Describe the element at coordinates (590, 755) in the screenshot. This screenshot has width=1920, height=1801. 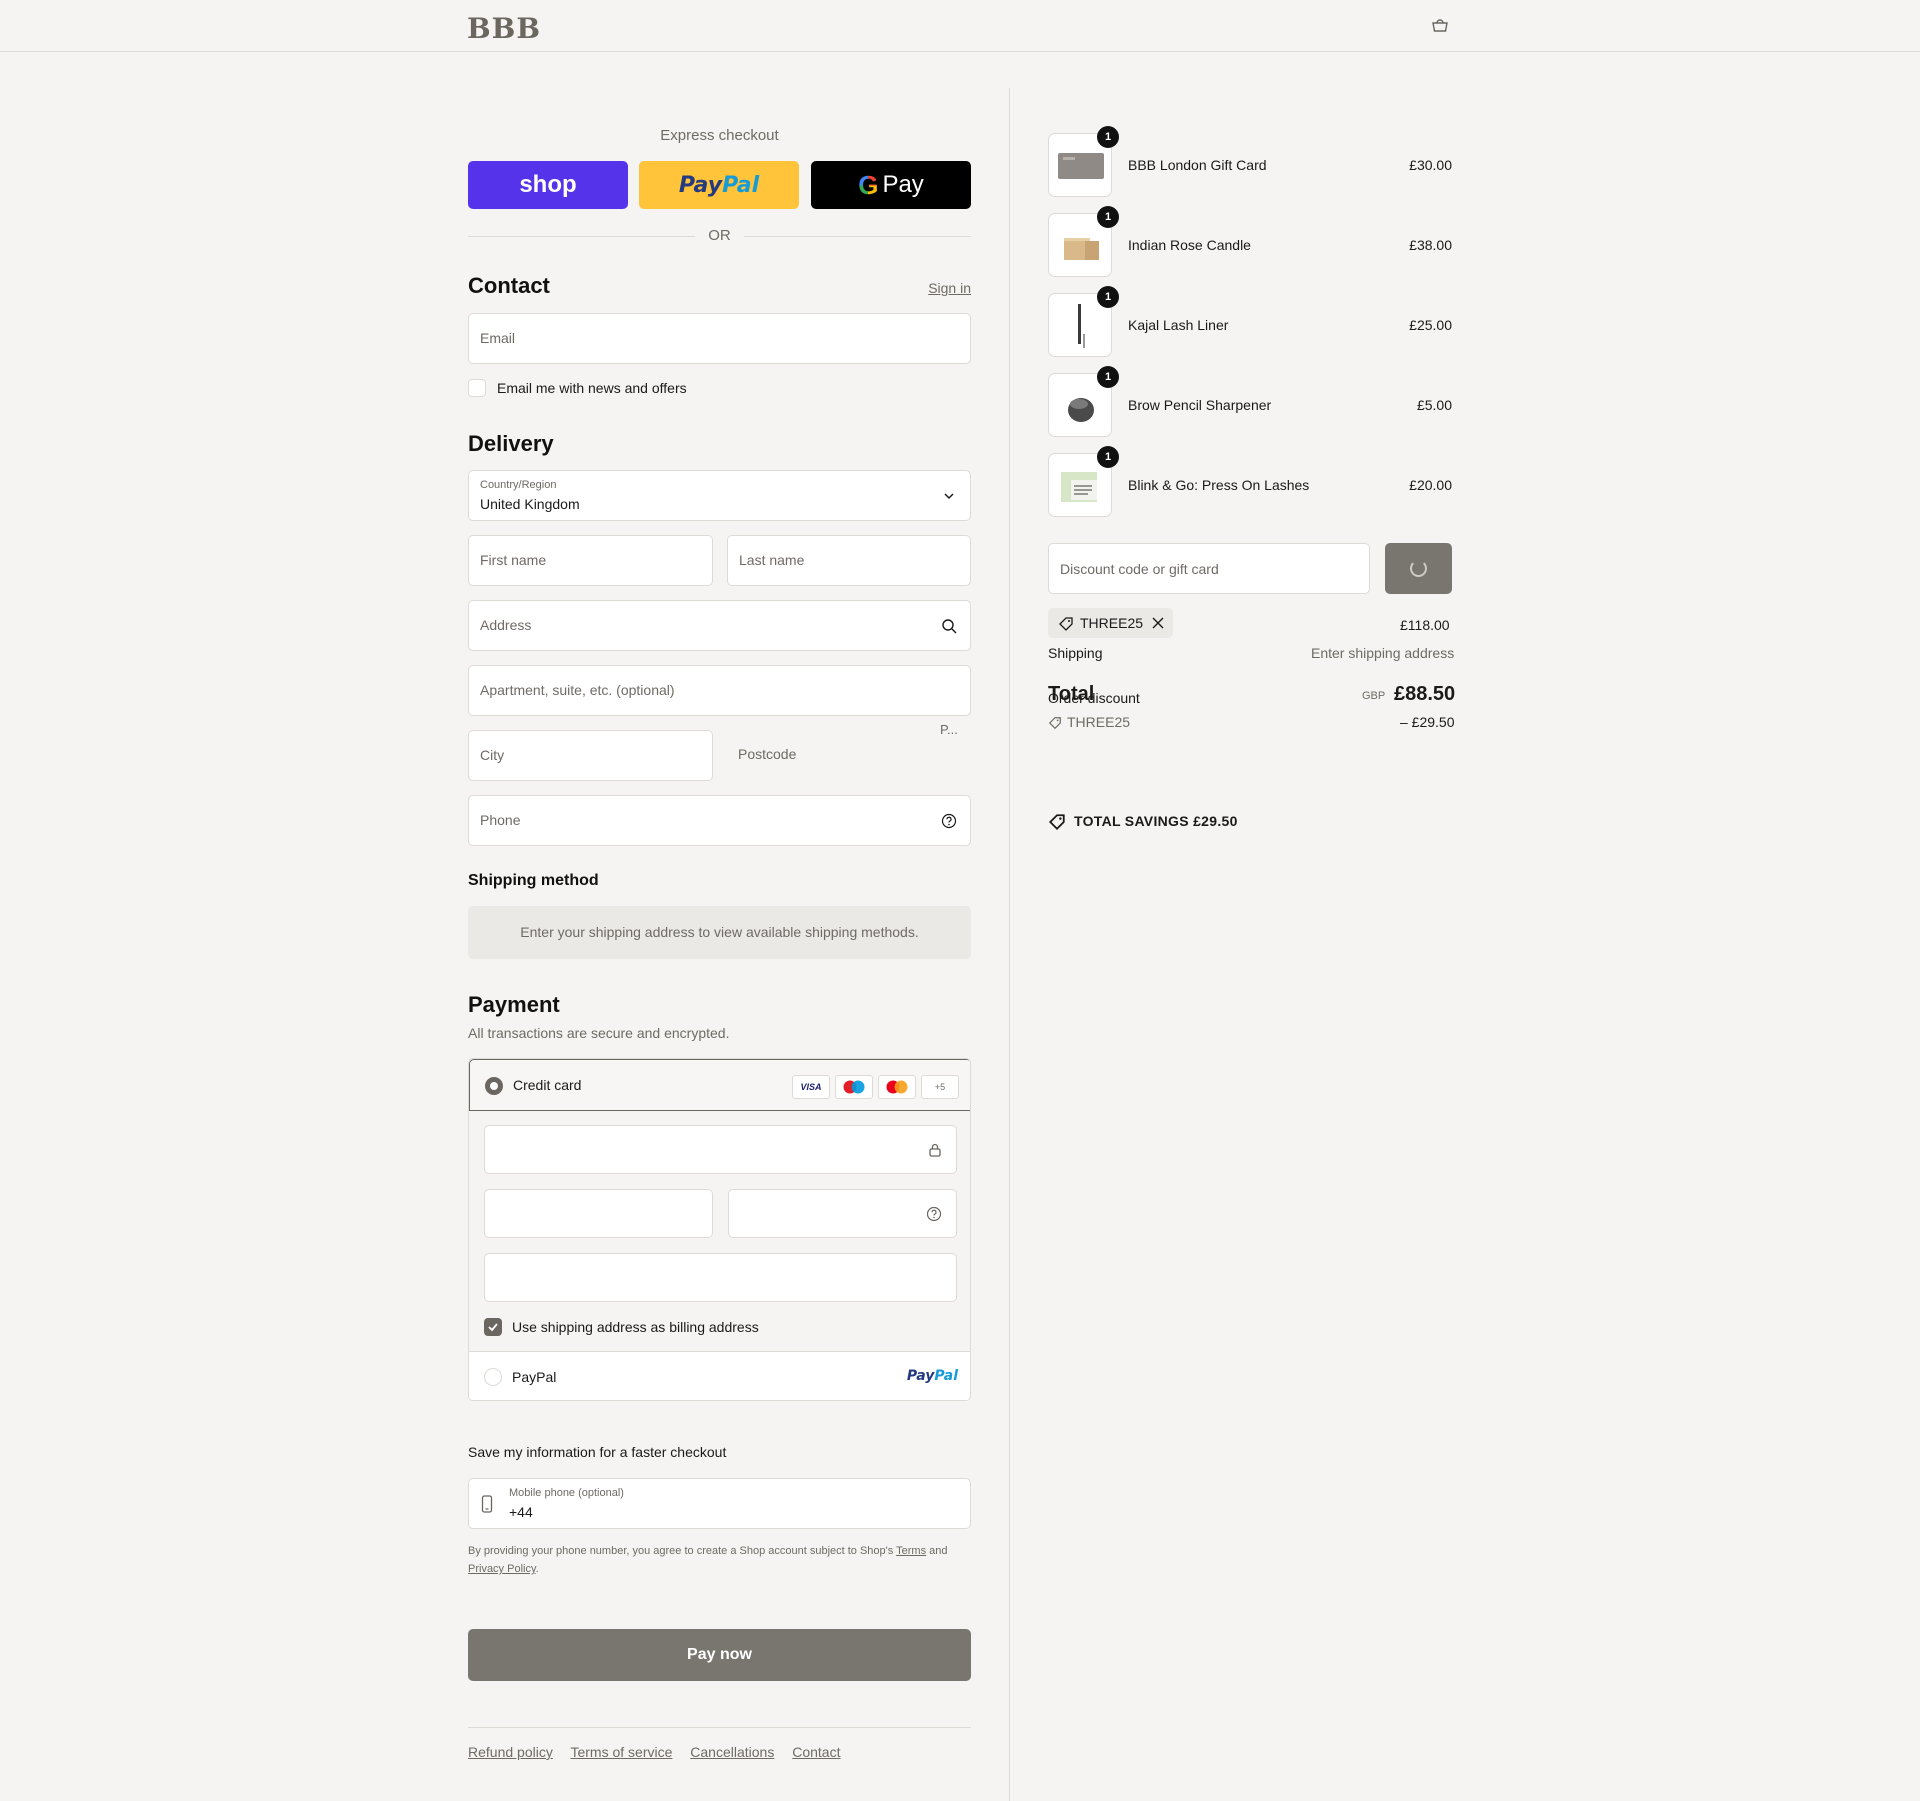
I see `city-field: City` at that location.